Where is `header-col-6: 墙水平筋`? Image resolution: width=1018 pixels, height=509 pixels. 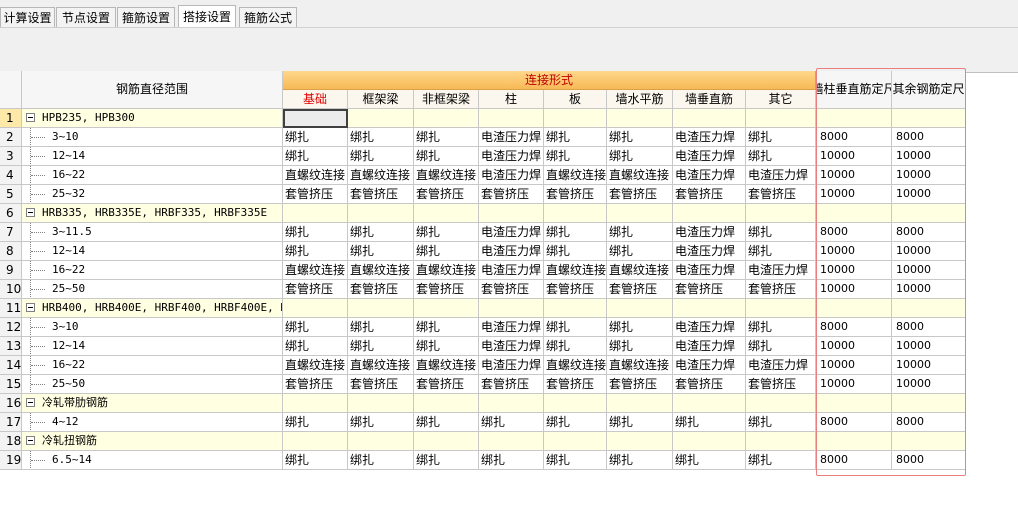 header-col-6: 墙水平筋 is located at coordinates (640, 99).